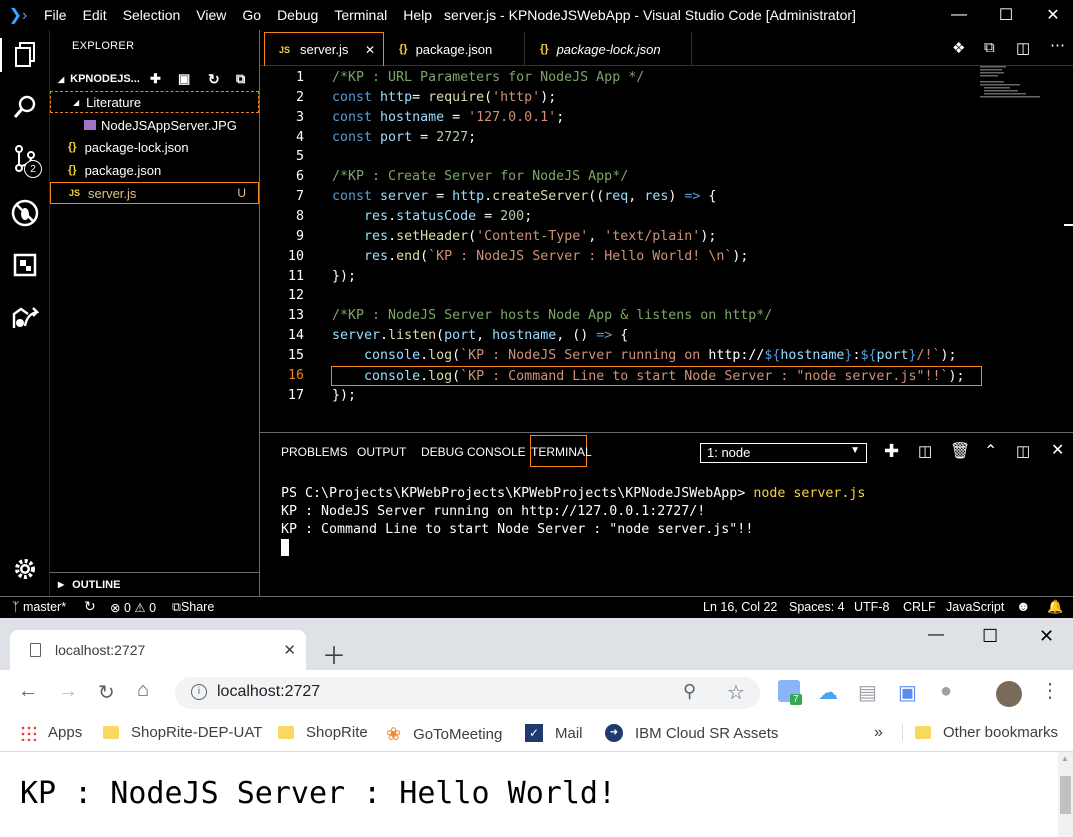 This screenshot has width=1073, height=837. I want to click on menu-help: Help, so click(417, 15).